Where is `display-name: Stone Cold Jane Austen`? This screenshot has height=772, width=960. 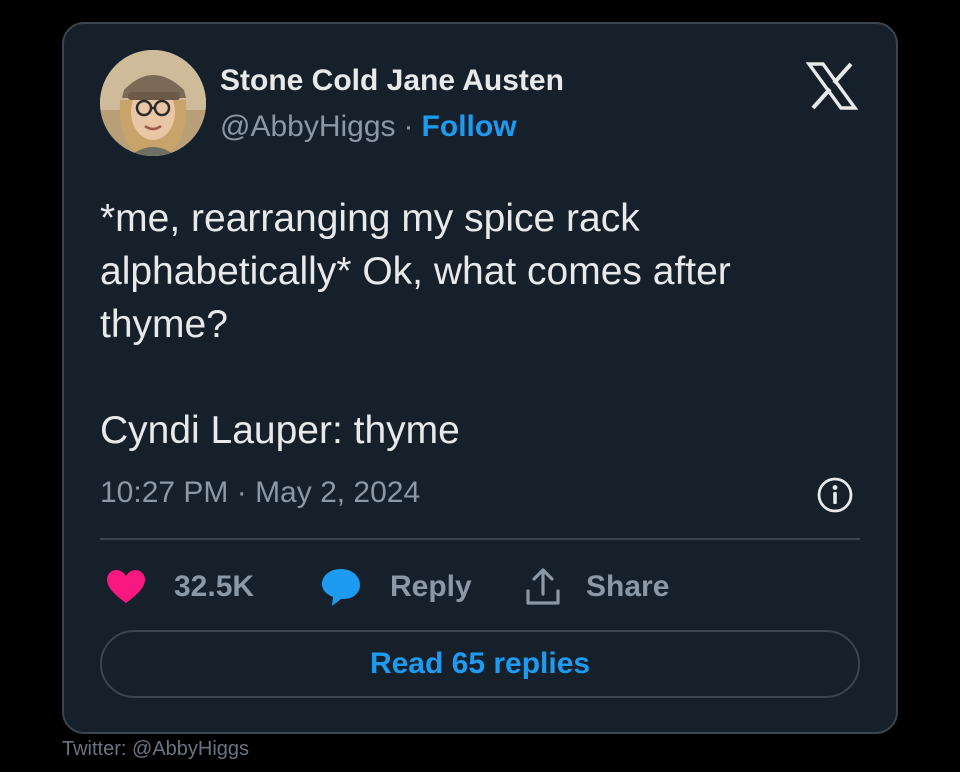 display-name: Stone Cold Jane Austen is located at coordinates (392, 81).